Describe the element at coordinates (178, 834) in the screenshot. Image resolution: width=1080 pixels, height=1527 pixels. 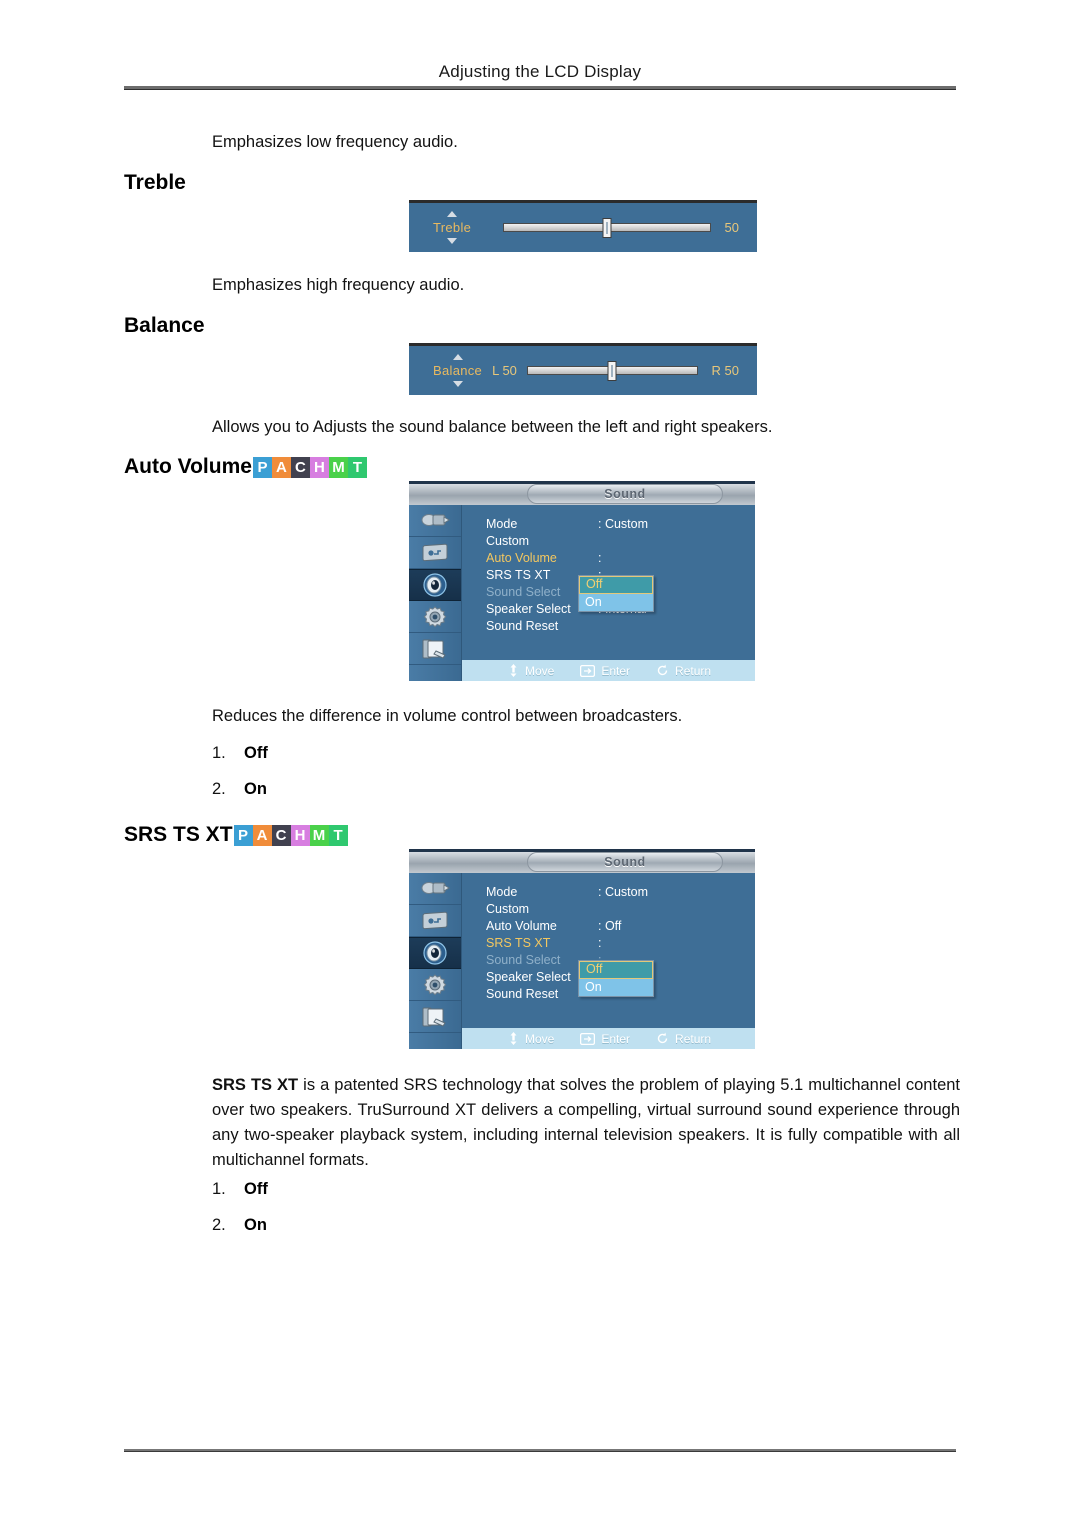
I see `heading-srs-ts-xt-text: SRS TS XT` at that location.